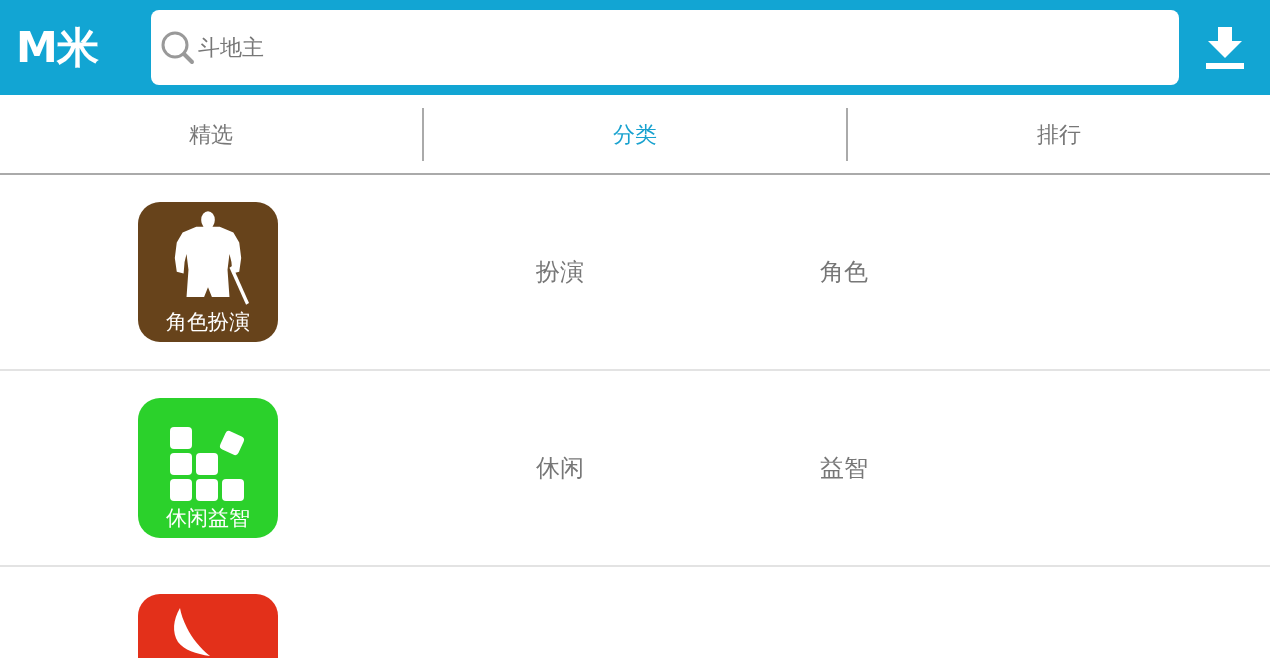 The height and width of the screenshot is (658, 1270). What do you see at coordinates (208, 518) in the screenshot?
I see `tile-label: 休闲益智` at bounding box center [208, 518].